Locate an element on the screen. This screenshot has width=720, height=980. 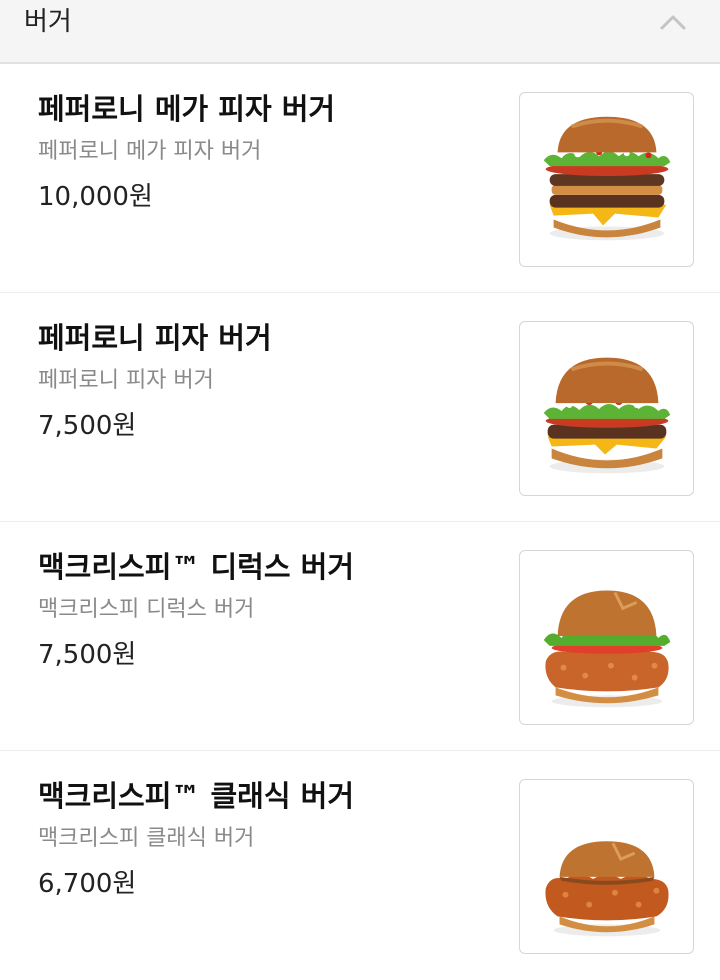
menu-item-description: 맥크리스피 디럭스 버거 is located at coordinates (146, 609).